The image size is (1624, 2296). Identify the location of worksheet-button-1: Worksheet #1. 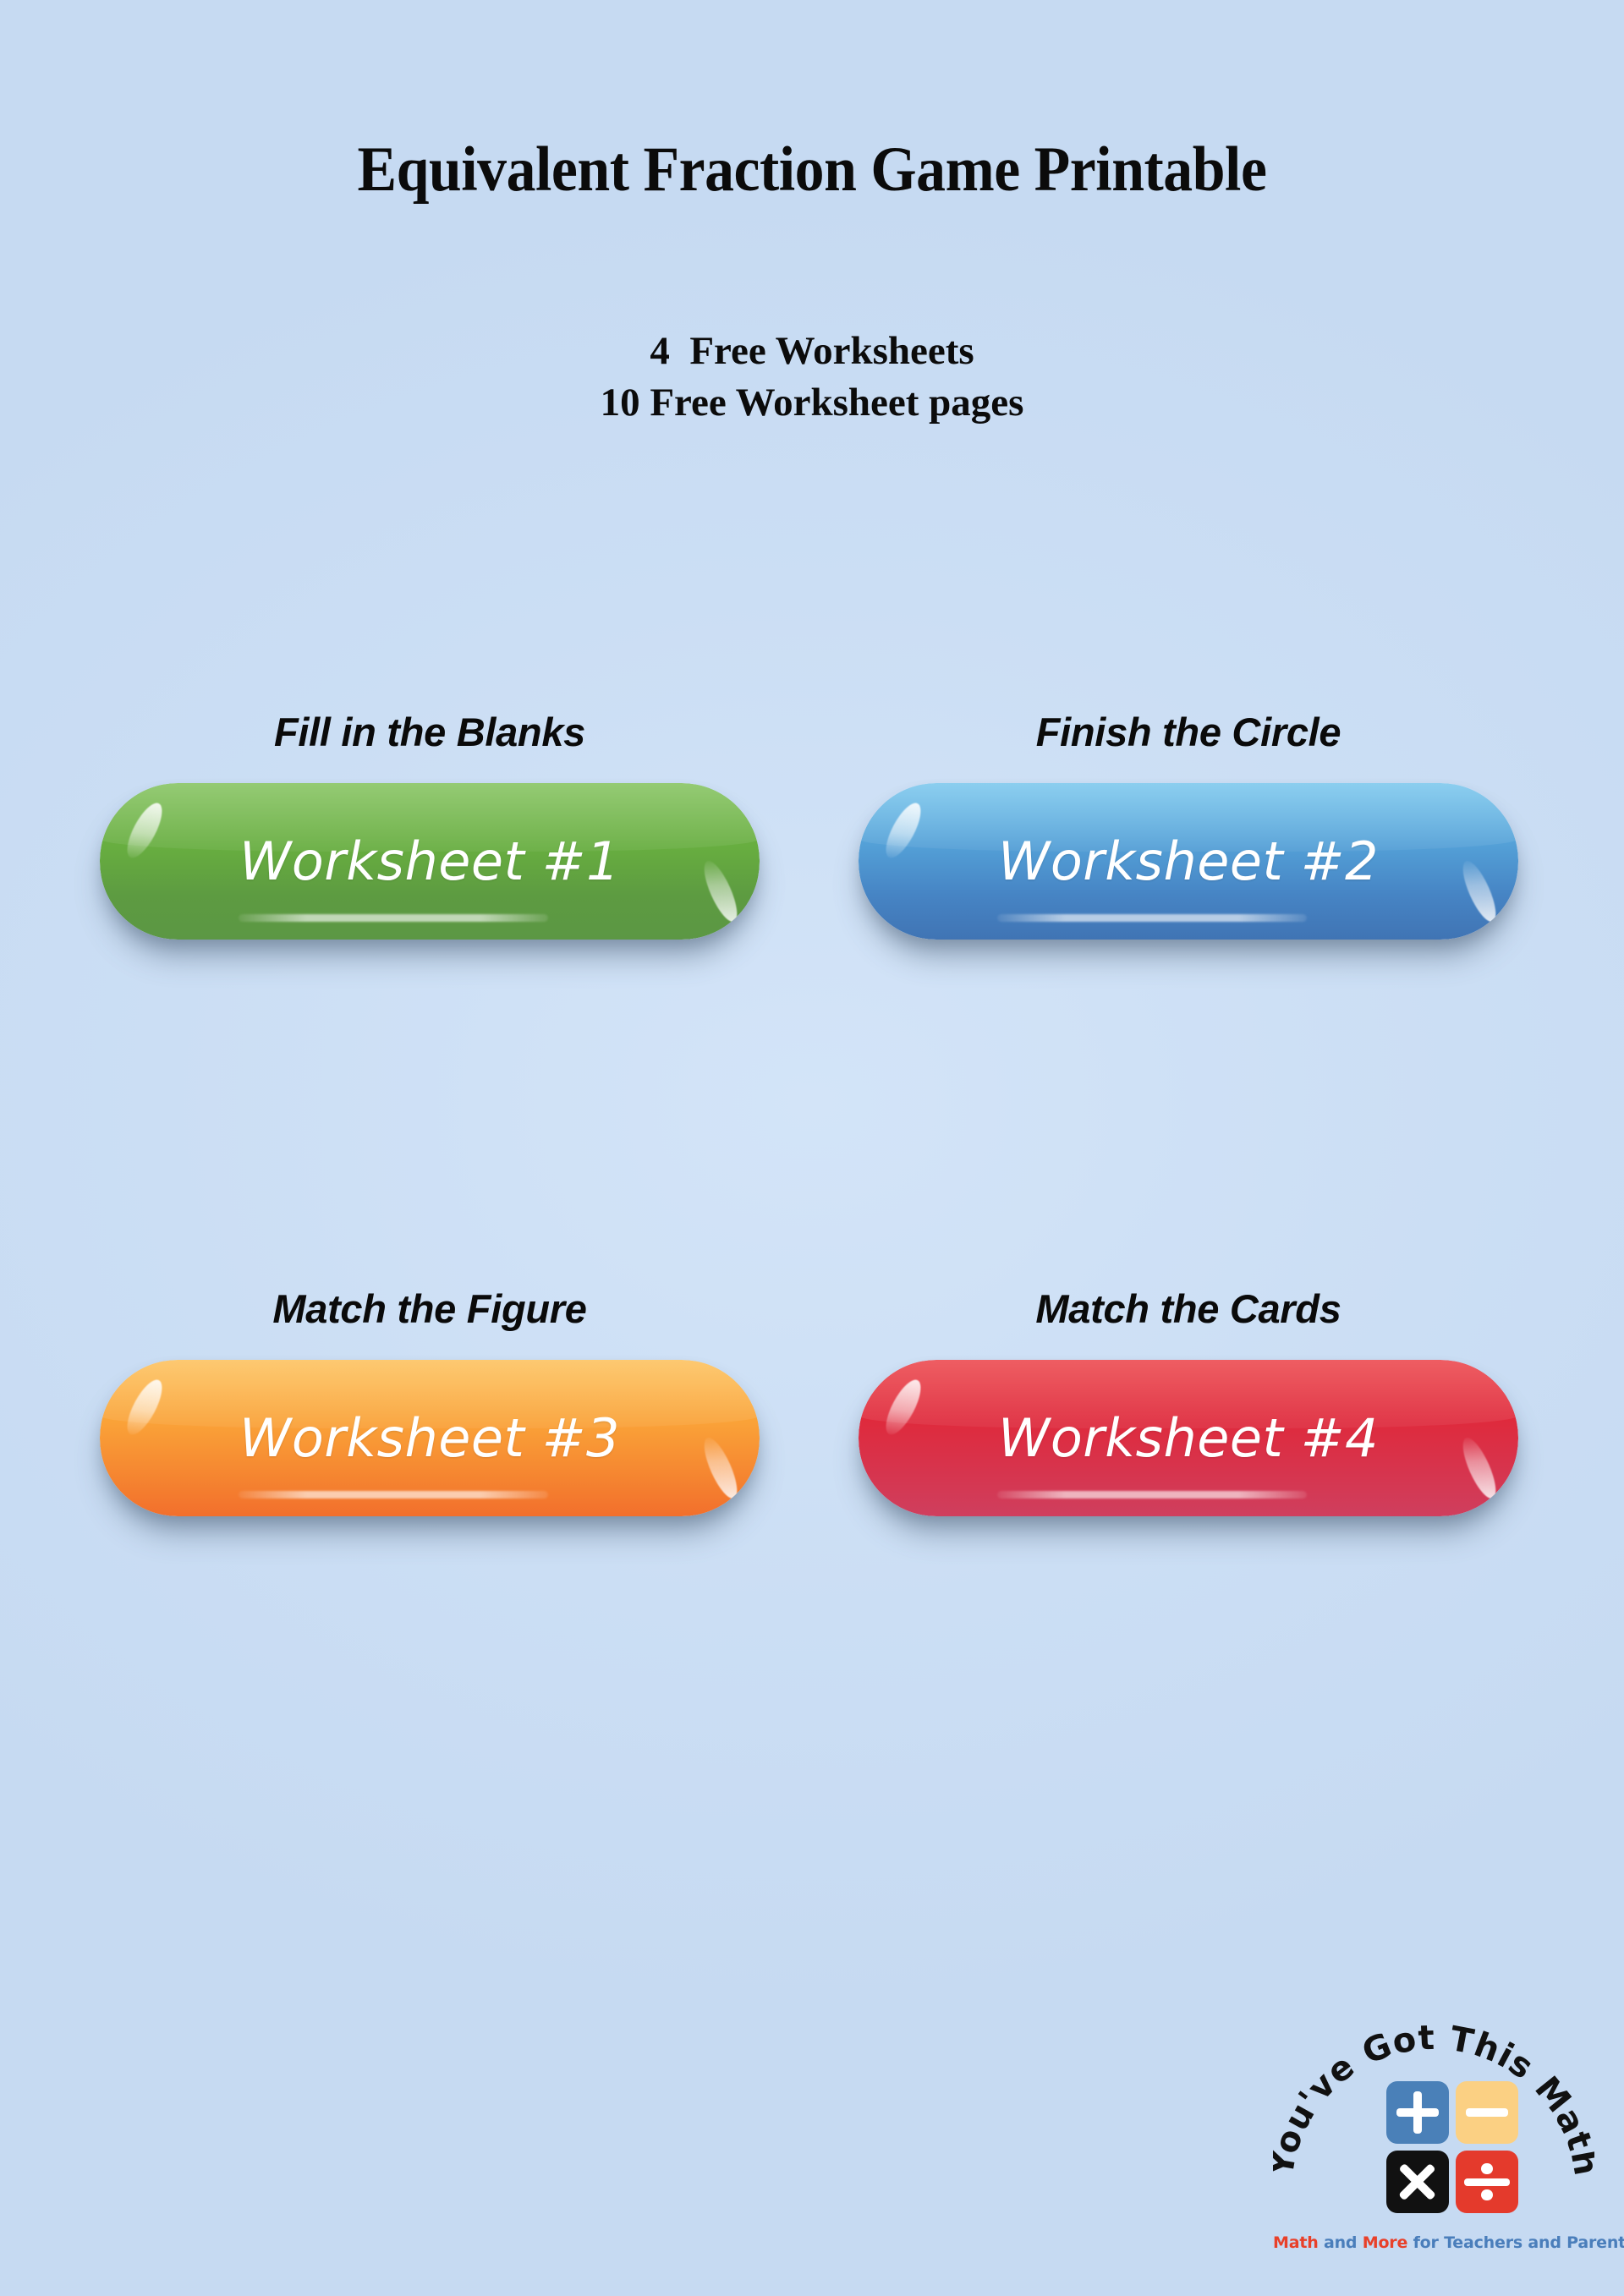
(430, 861).